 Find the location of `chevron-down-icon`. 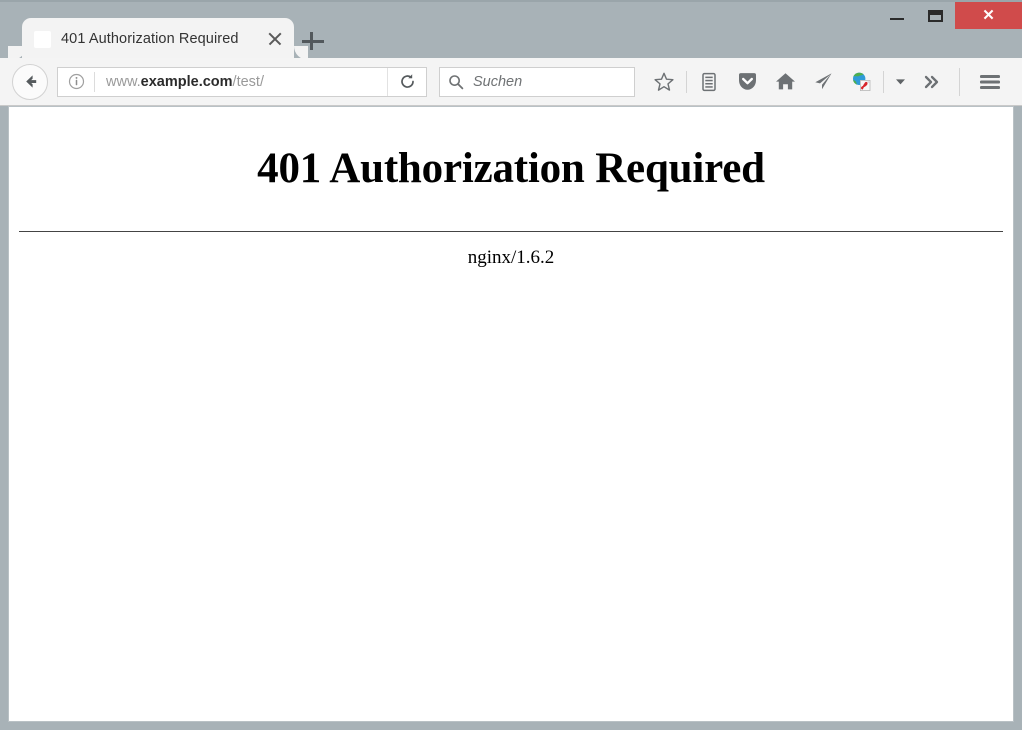

chevron-down-icon is located at coordinates (900, 81).